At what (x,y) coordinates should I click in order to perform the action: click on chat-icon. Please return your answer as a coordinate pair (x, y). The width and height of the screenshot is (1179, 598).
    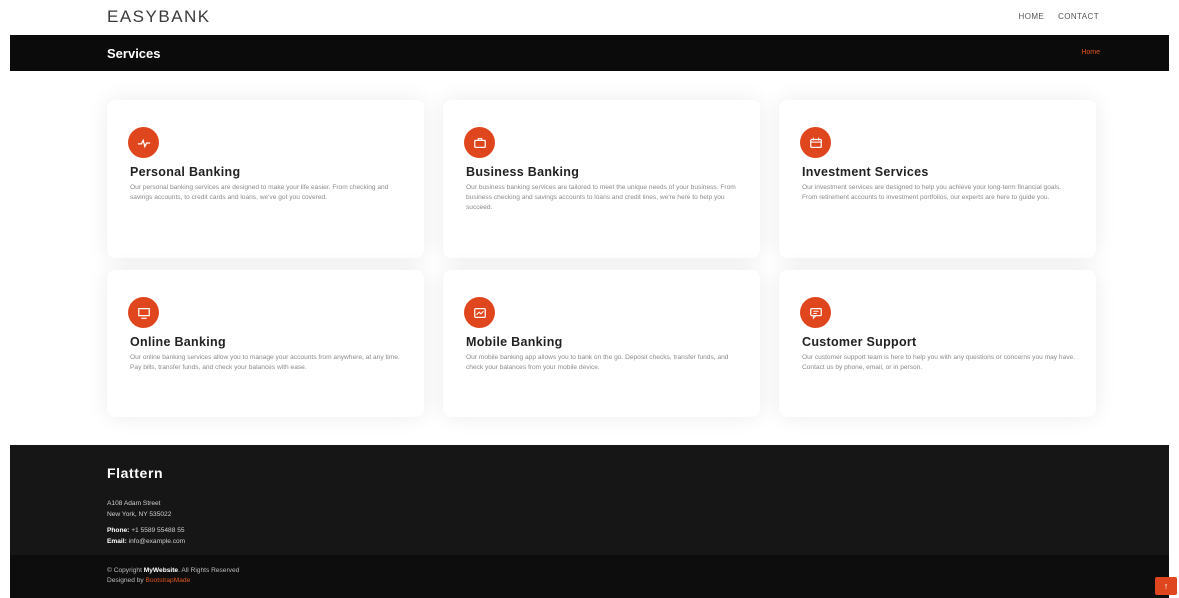
    Looking at the image, I should click on (815, 312).